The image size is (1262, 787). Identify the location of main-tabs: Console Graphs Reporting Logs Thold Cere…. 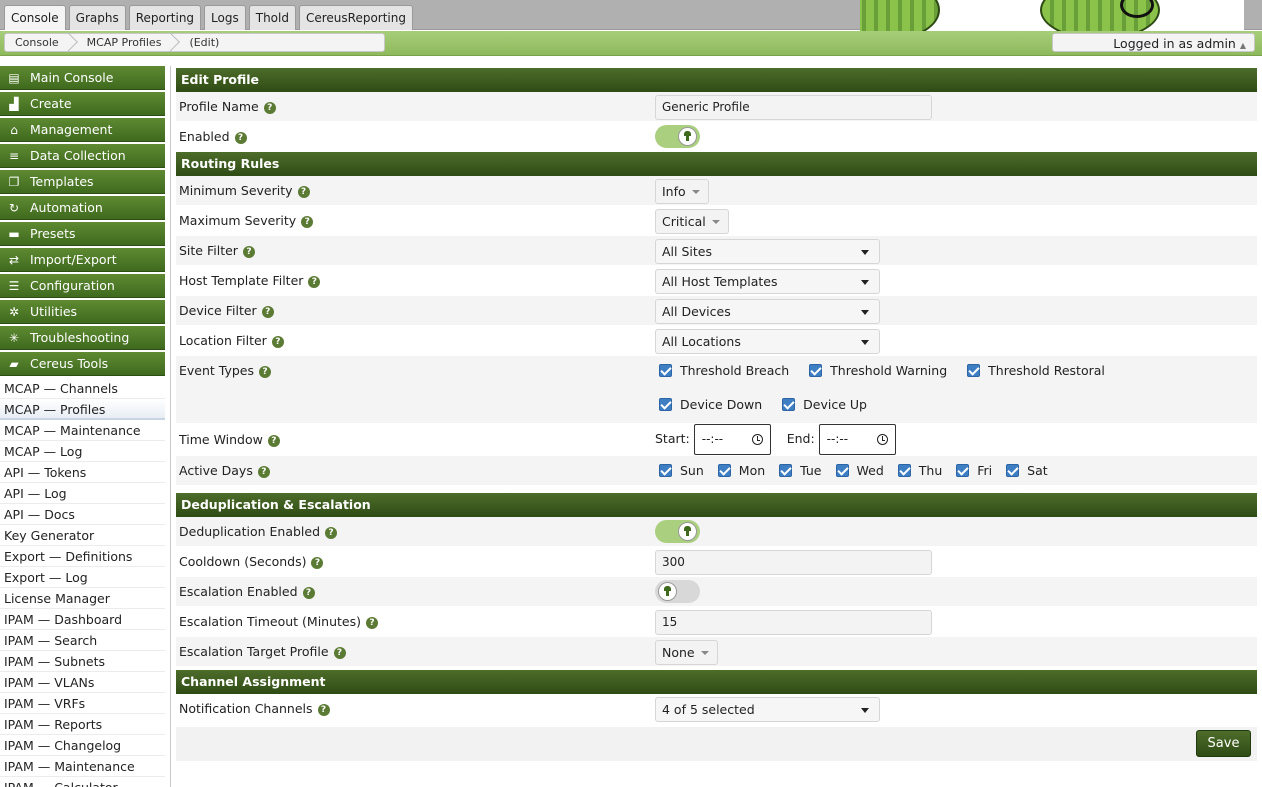
(208, 17).